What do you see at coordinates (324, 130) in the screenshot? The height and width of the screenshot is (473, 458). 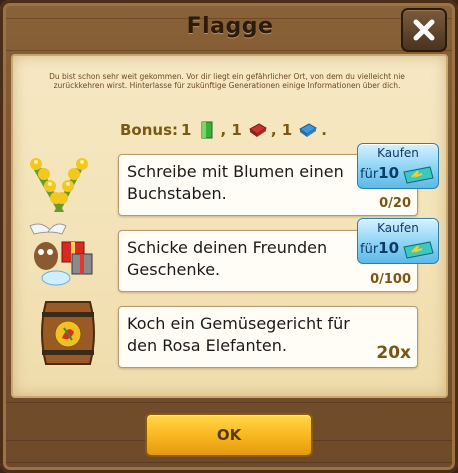 I see `bonus-end: .` at bounding box center [324, 130].